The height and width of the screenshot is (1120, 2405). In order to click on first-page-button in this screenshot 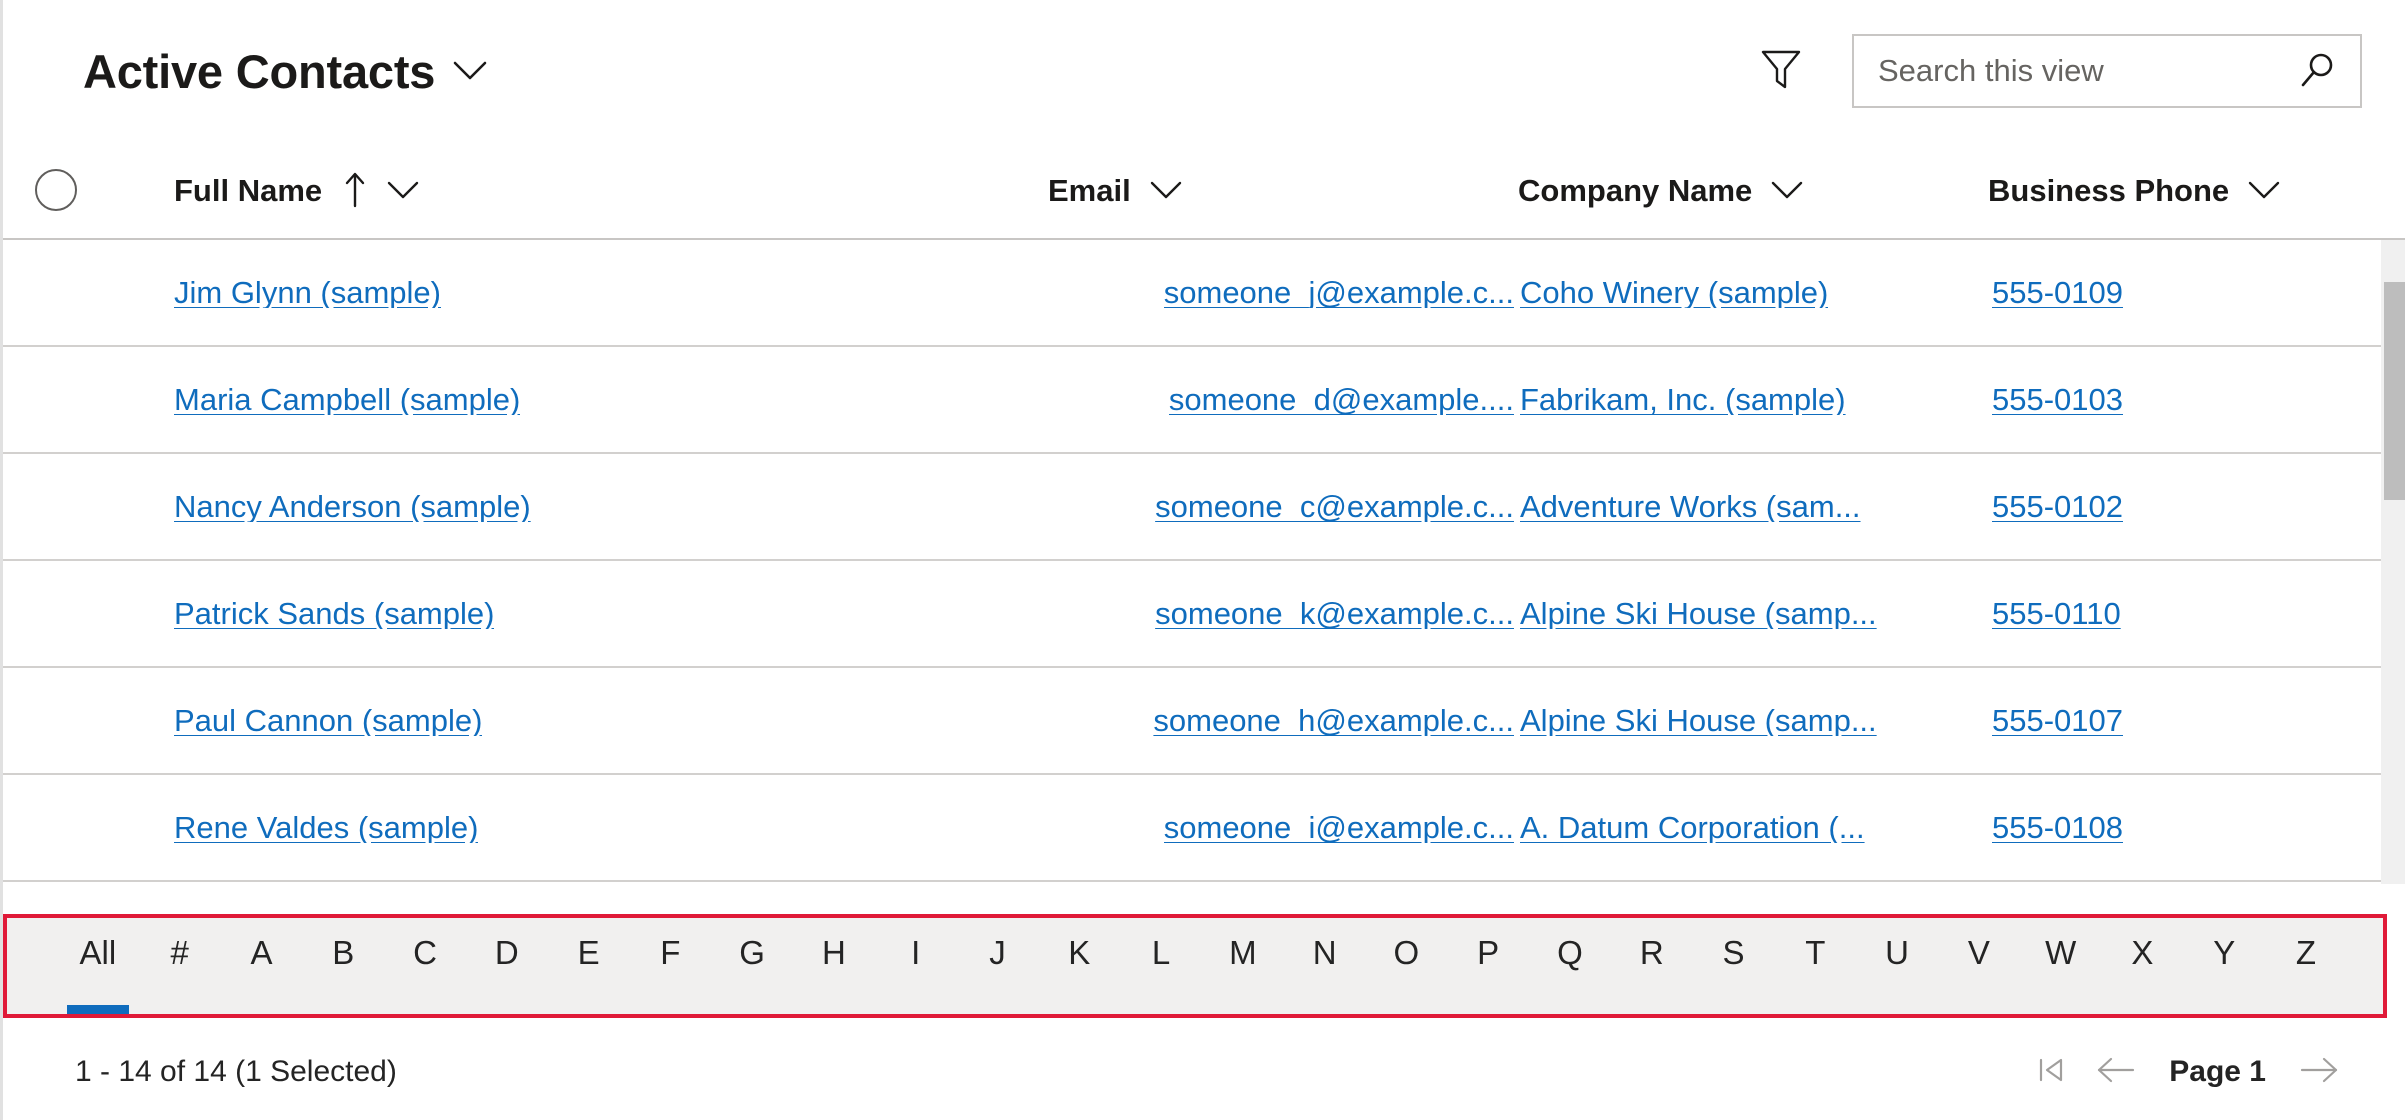, I will do `click(2051, 1072)`.